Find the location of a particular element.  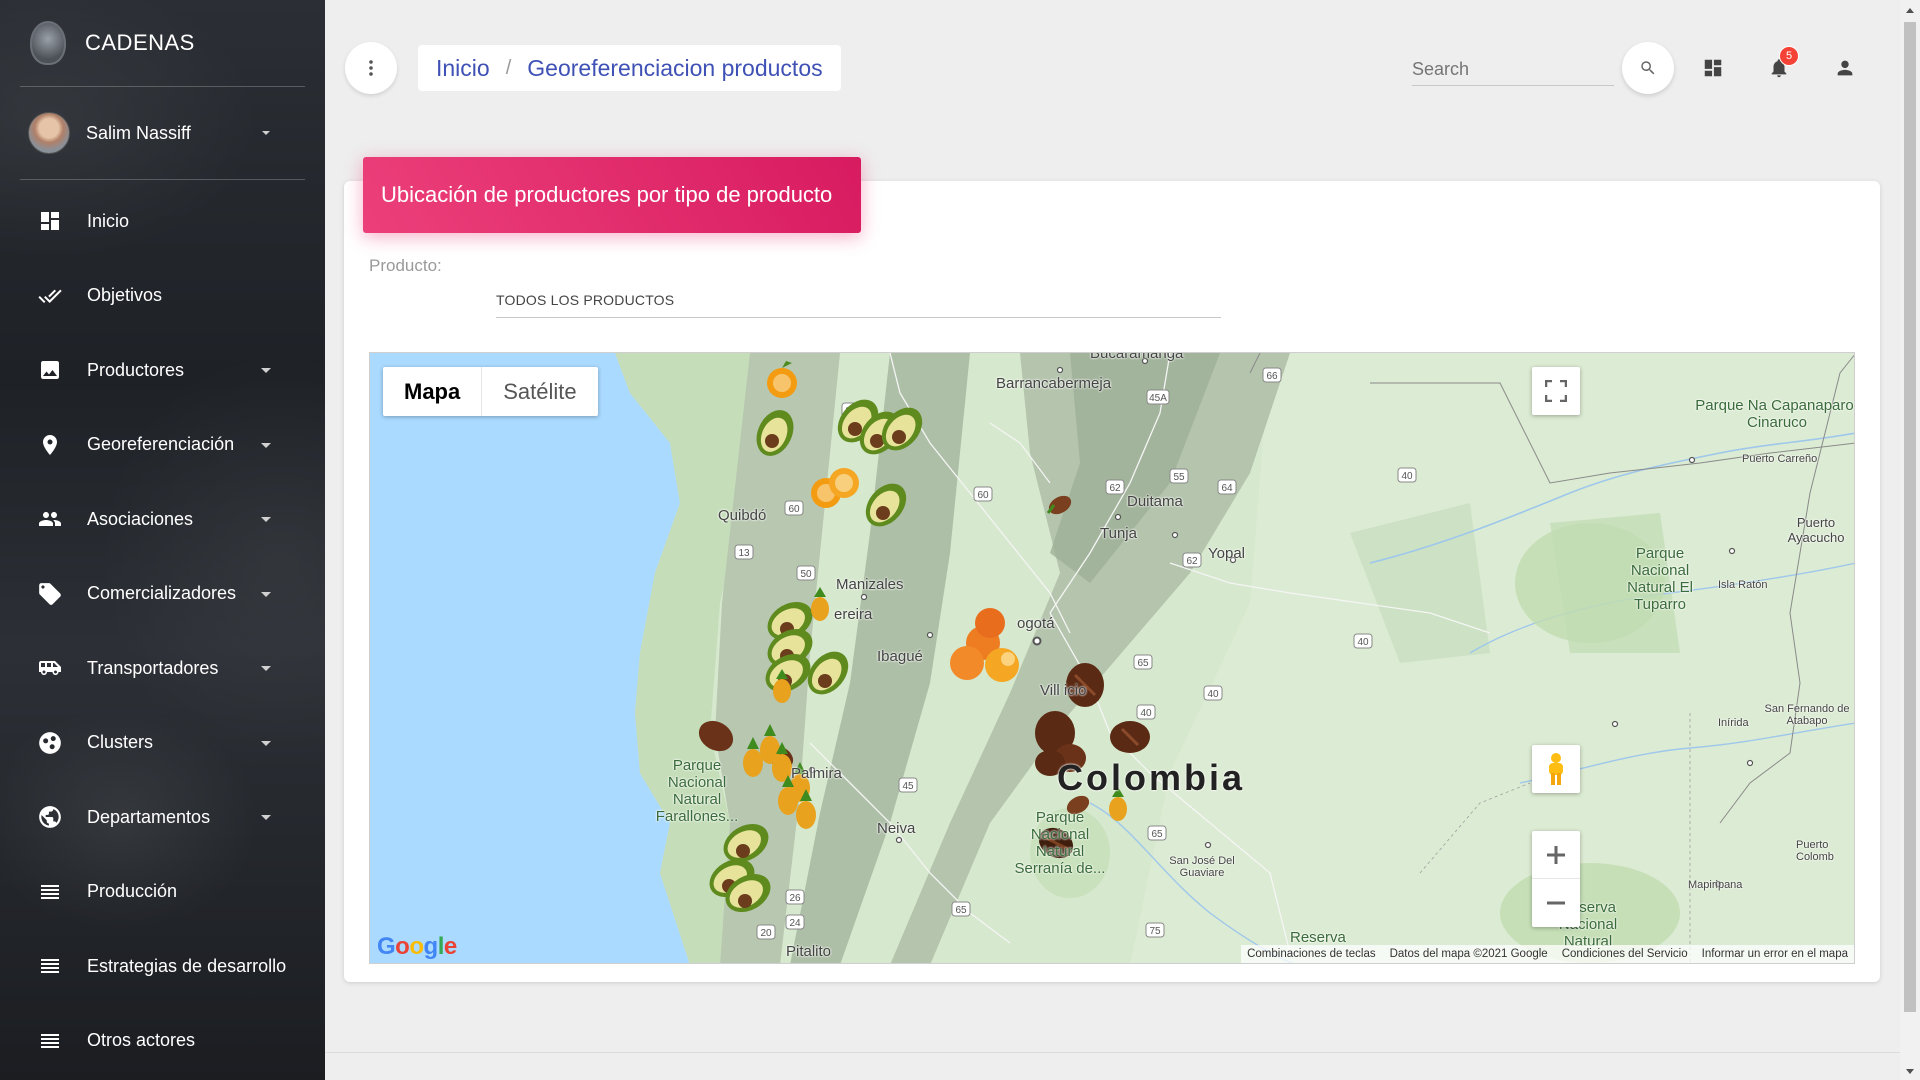

map-label: San José Del Guaviare is located at coordinates (1202, 867).